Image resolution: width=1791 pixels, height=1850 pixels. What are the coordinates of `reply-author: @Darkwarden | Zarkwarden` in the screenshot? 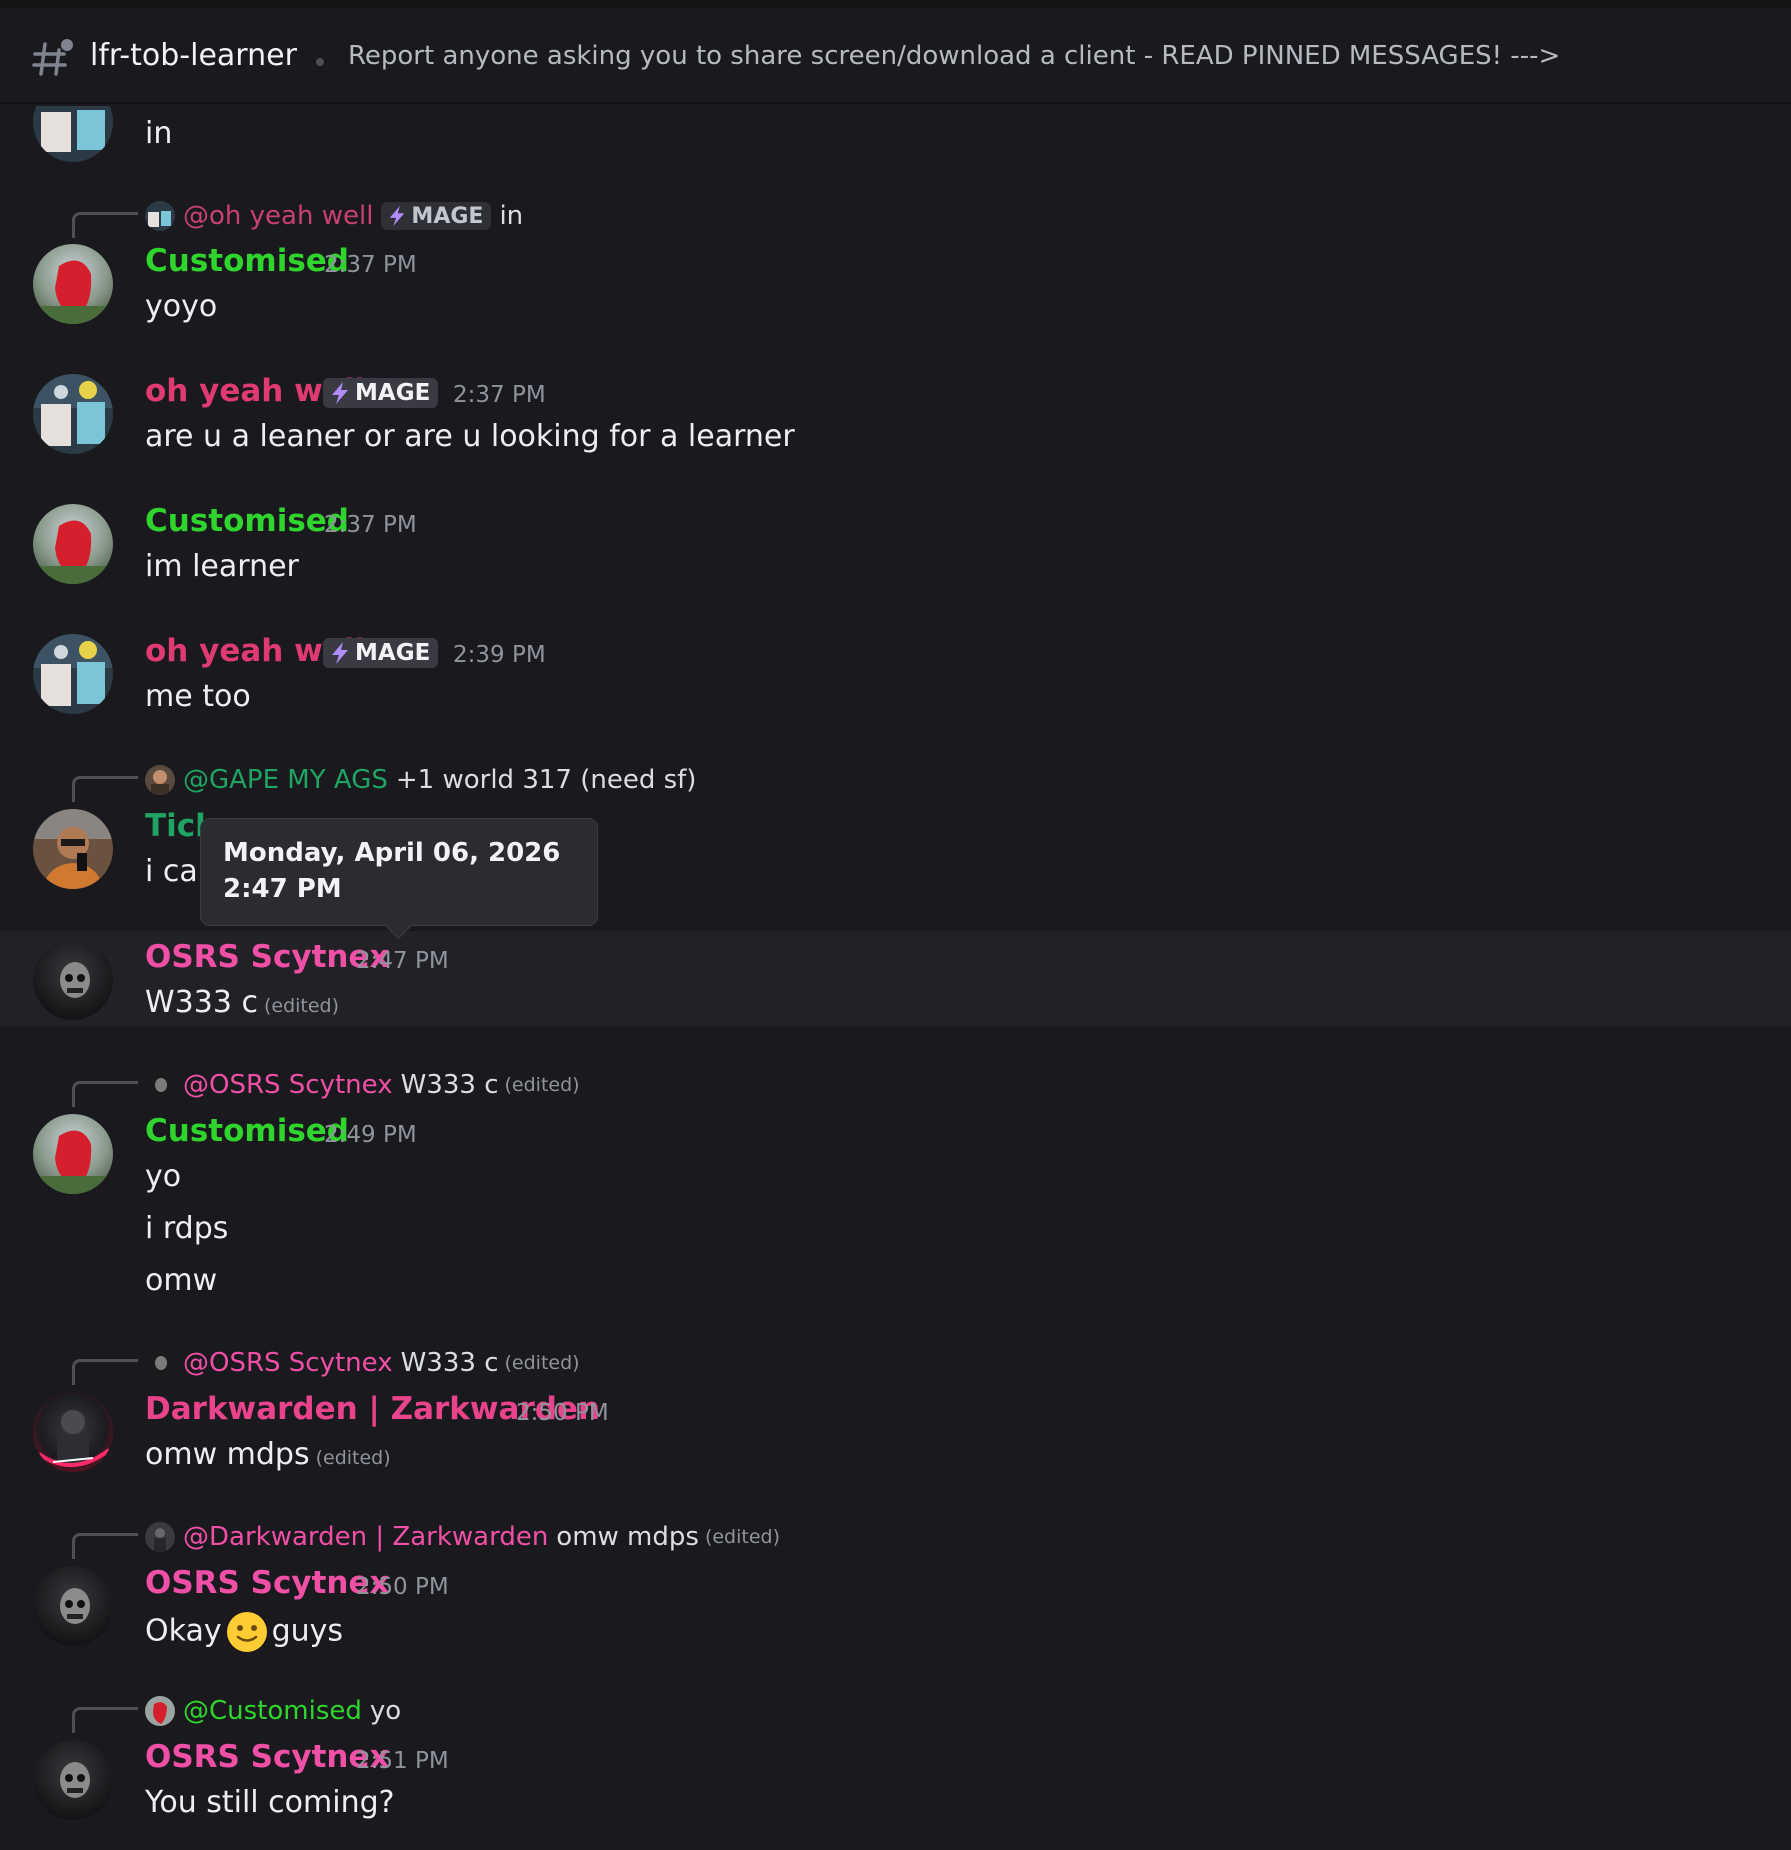 It's located at (365, 1537).